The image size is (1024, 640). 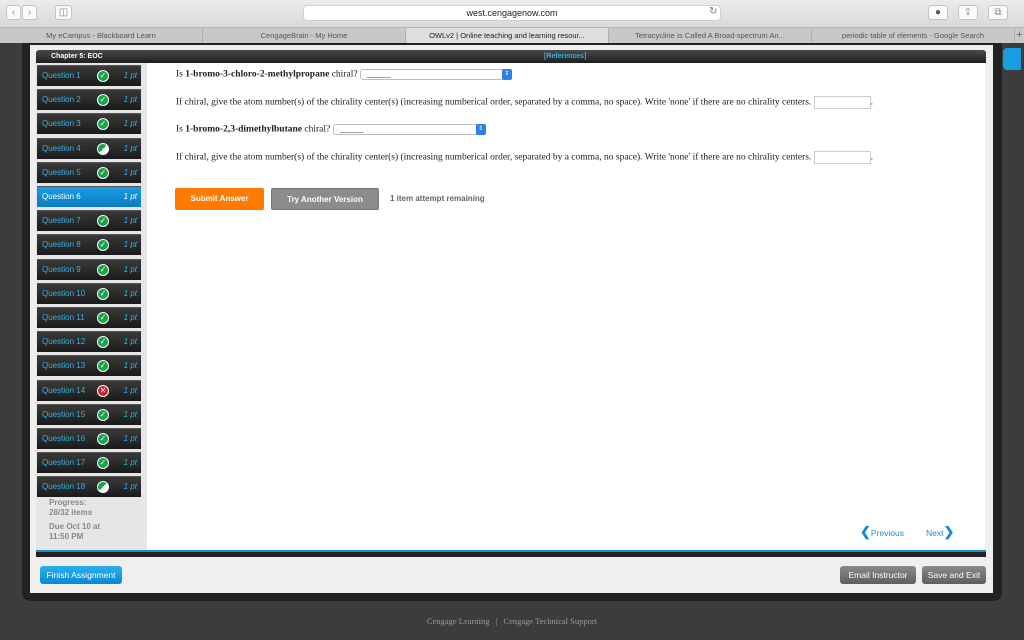 I want to click on select-value: ______, so click(x=351, y=129).